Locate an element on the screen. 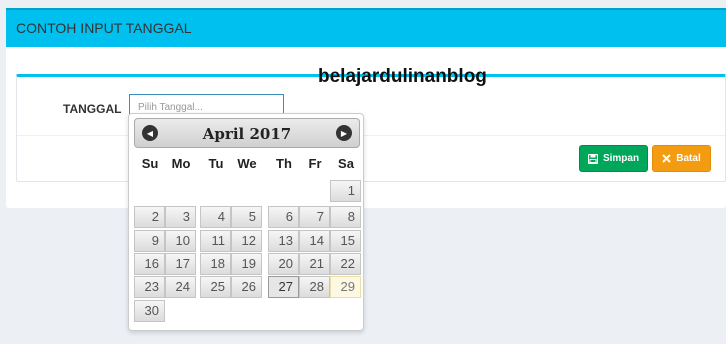 The height and width of the screenshot is (344, 726). weekday-header: Tu is located at coordinates (216, 163).